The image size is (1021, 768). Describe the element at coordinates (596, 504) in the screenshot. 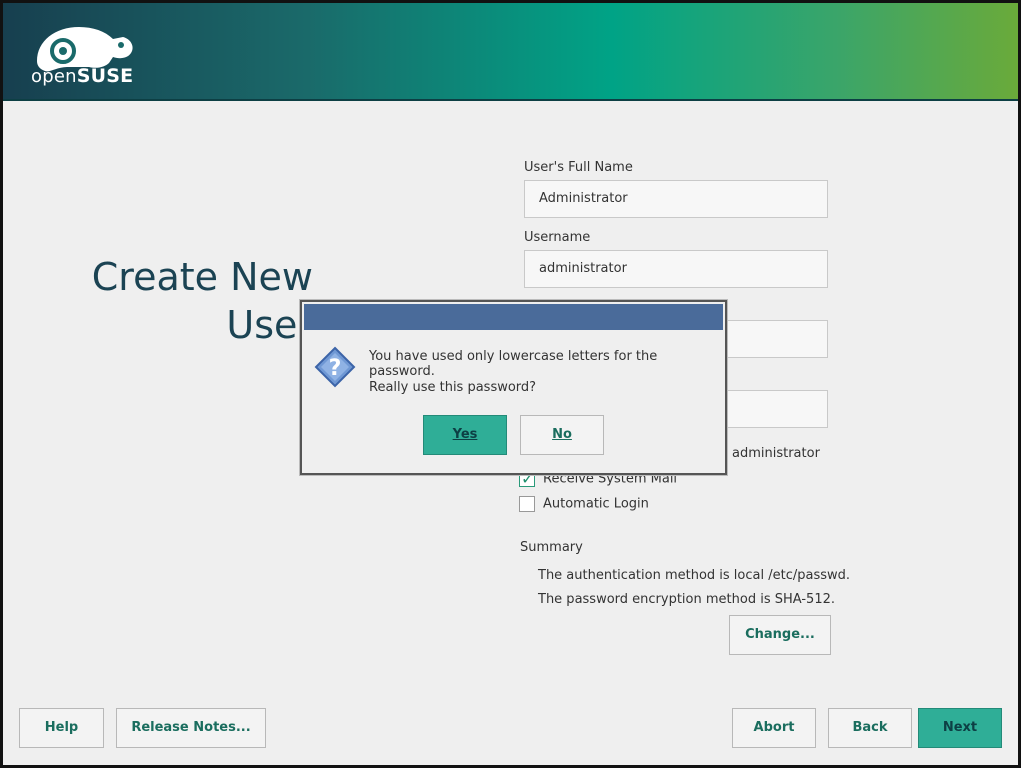

I see `automatic-login-label: Automatic Login` at that location.